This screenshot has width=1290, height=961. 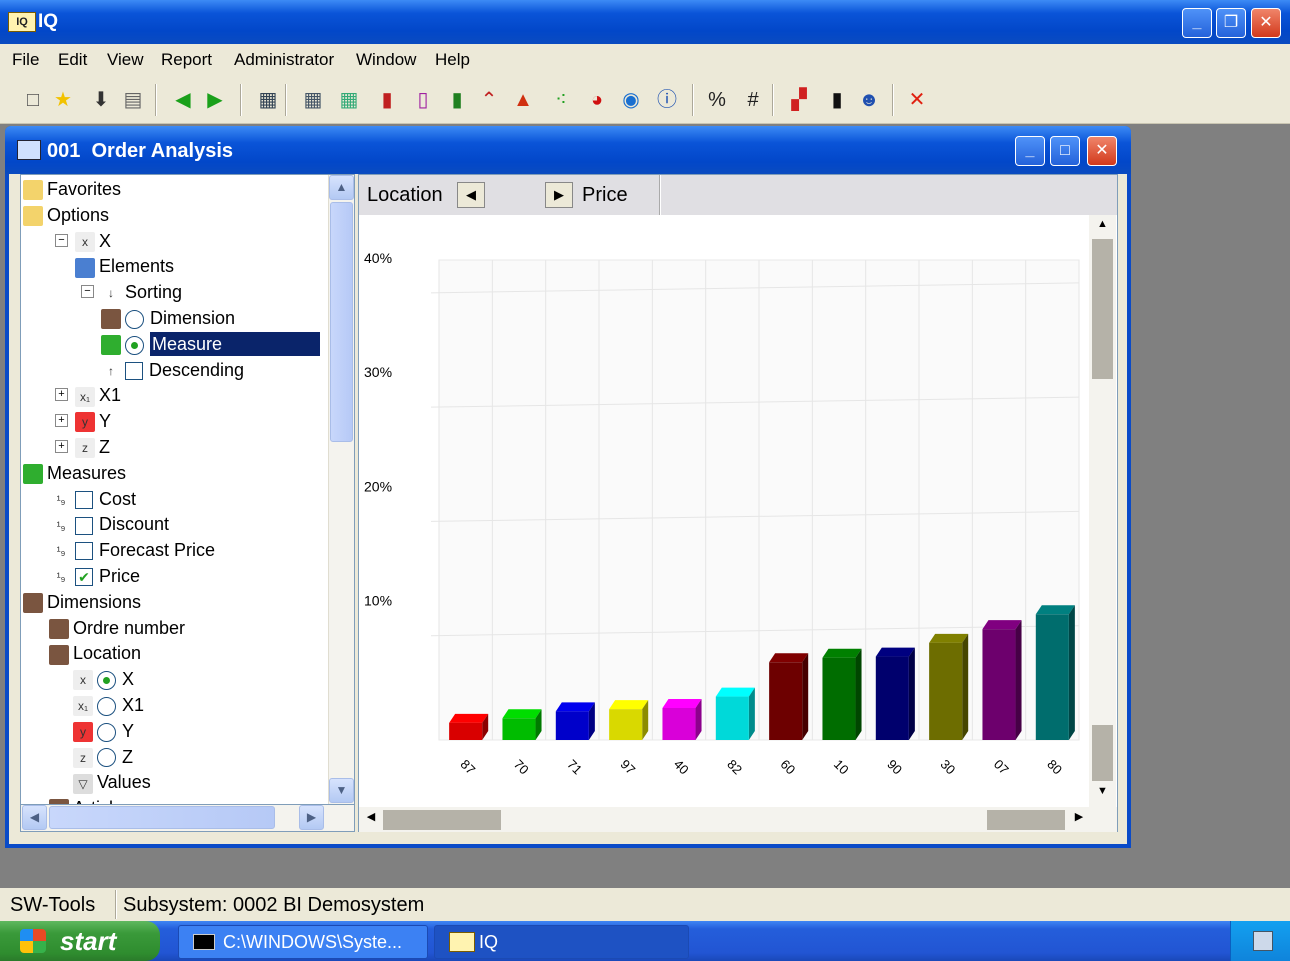 What do you see at coordinates (93, 499) in the screenshot?
I see `tree-node-cost: ¹₉ Cost` at bounding box center [93, 499].